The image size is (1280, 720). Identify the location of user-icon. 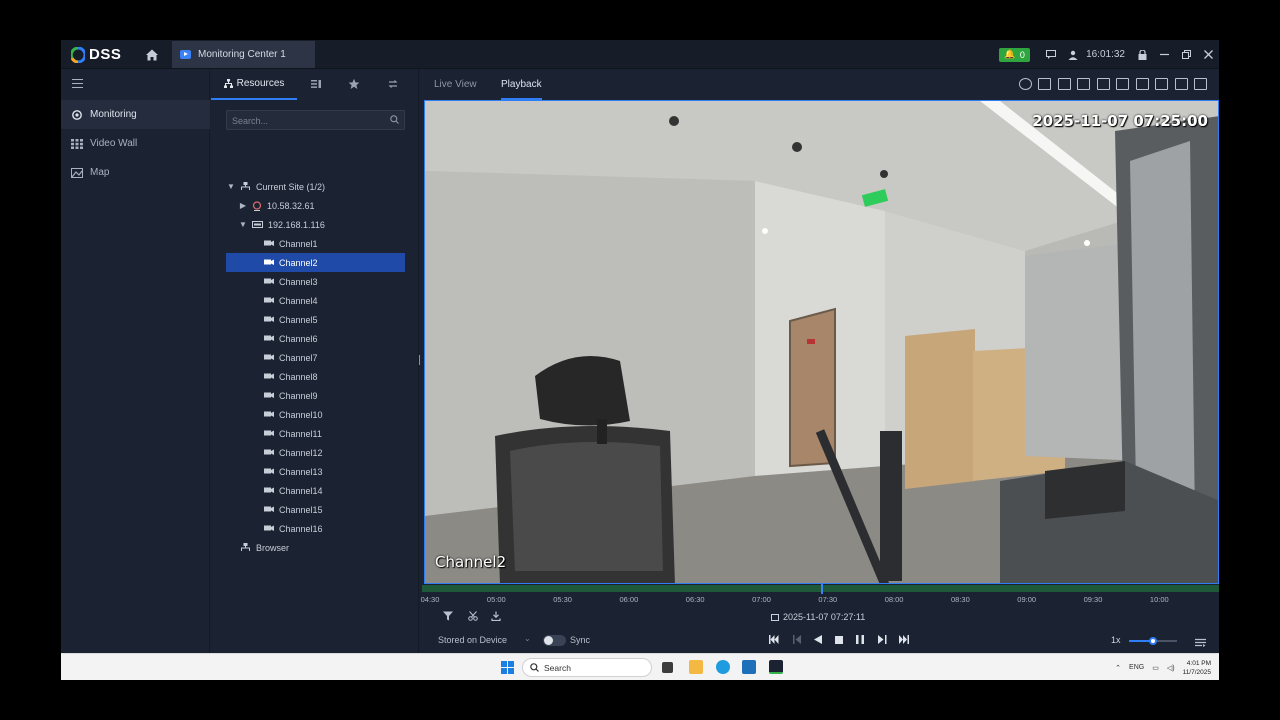
(1073, 54).